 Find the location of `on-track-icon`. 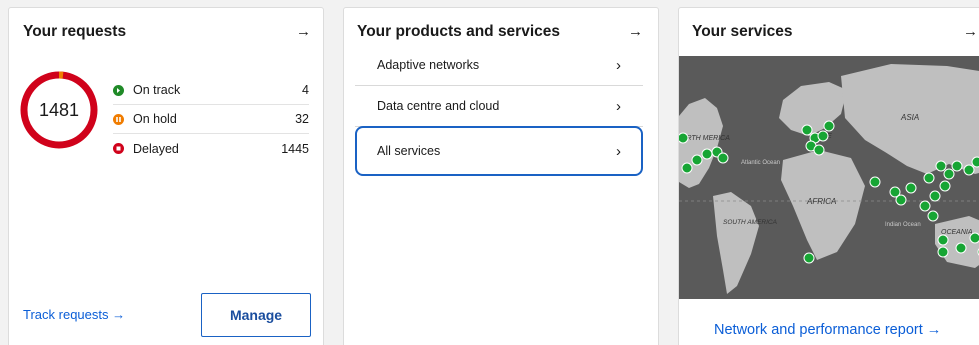

on-track-icon is located at coordinates (118, 90).